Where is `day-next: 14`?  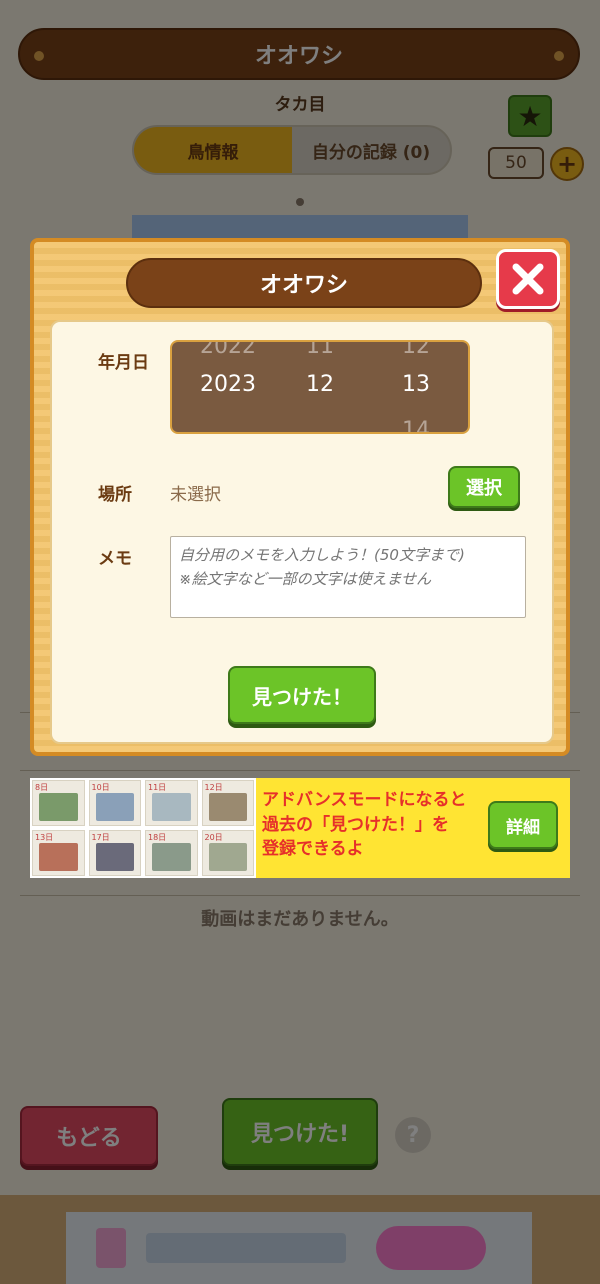
day-next: 14 is located at coordinates (416, 426).